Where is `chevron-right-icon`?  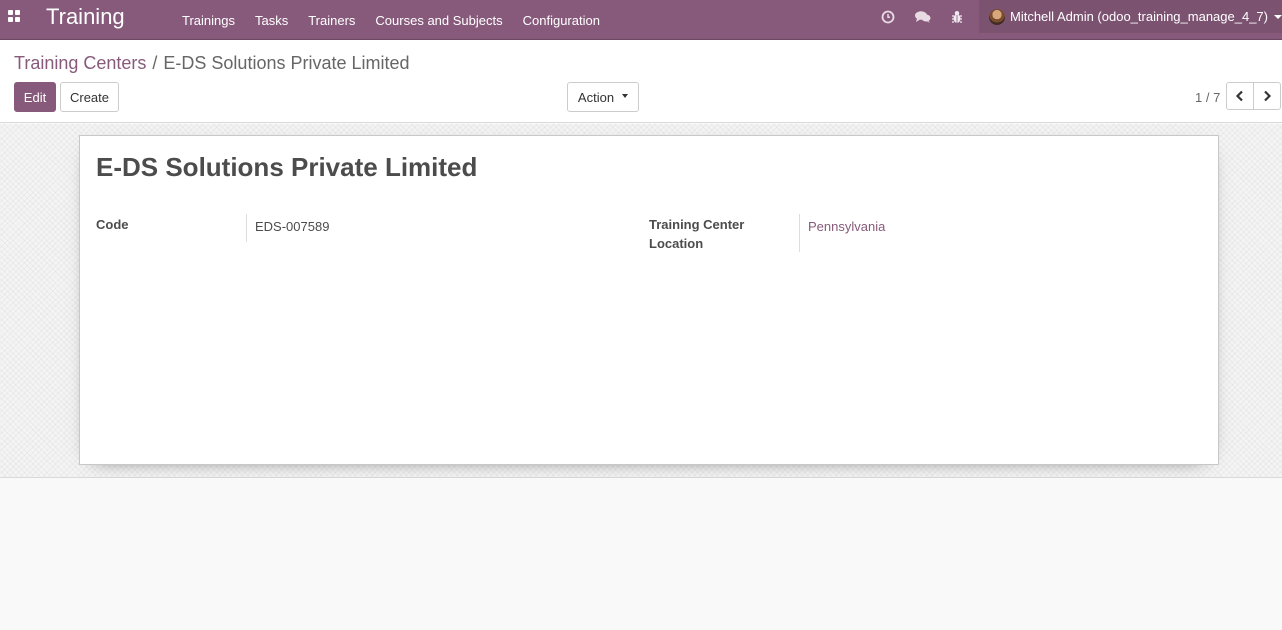 chevron-right-icon is located at coordinates (1268, 96).